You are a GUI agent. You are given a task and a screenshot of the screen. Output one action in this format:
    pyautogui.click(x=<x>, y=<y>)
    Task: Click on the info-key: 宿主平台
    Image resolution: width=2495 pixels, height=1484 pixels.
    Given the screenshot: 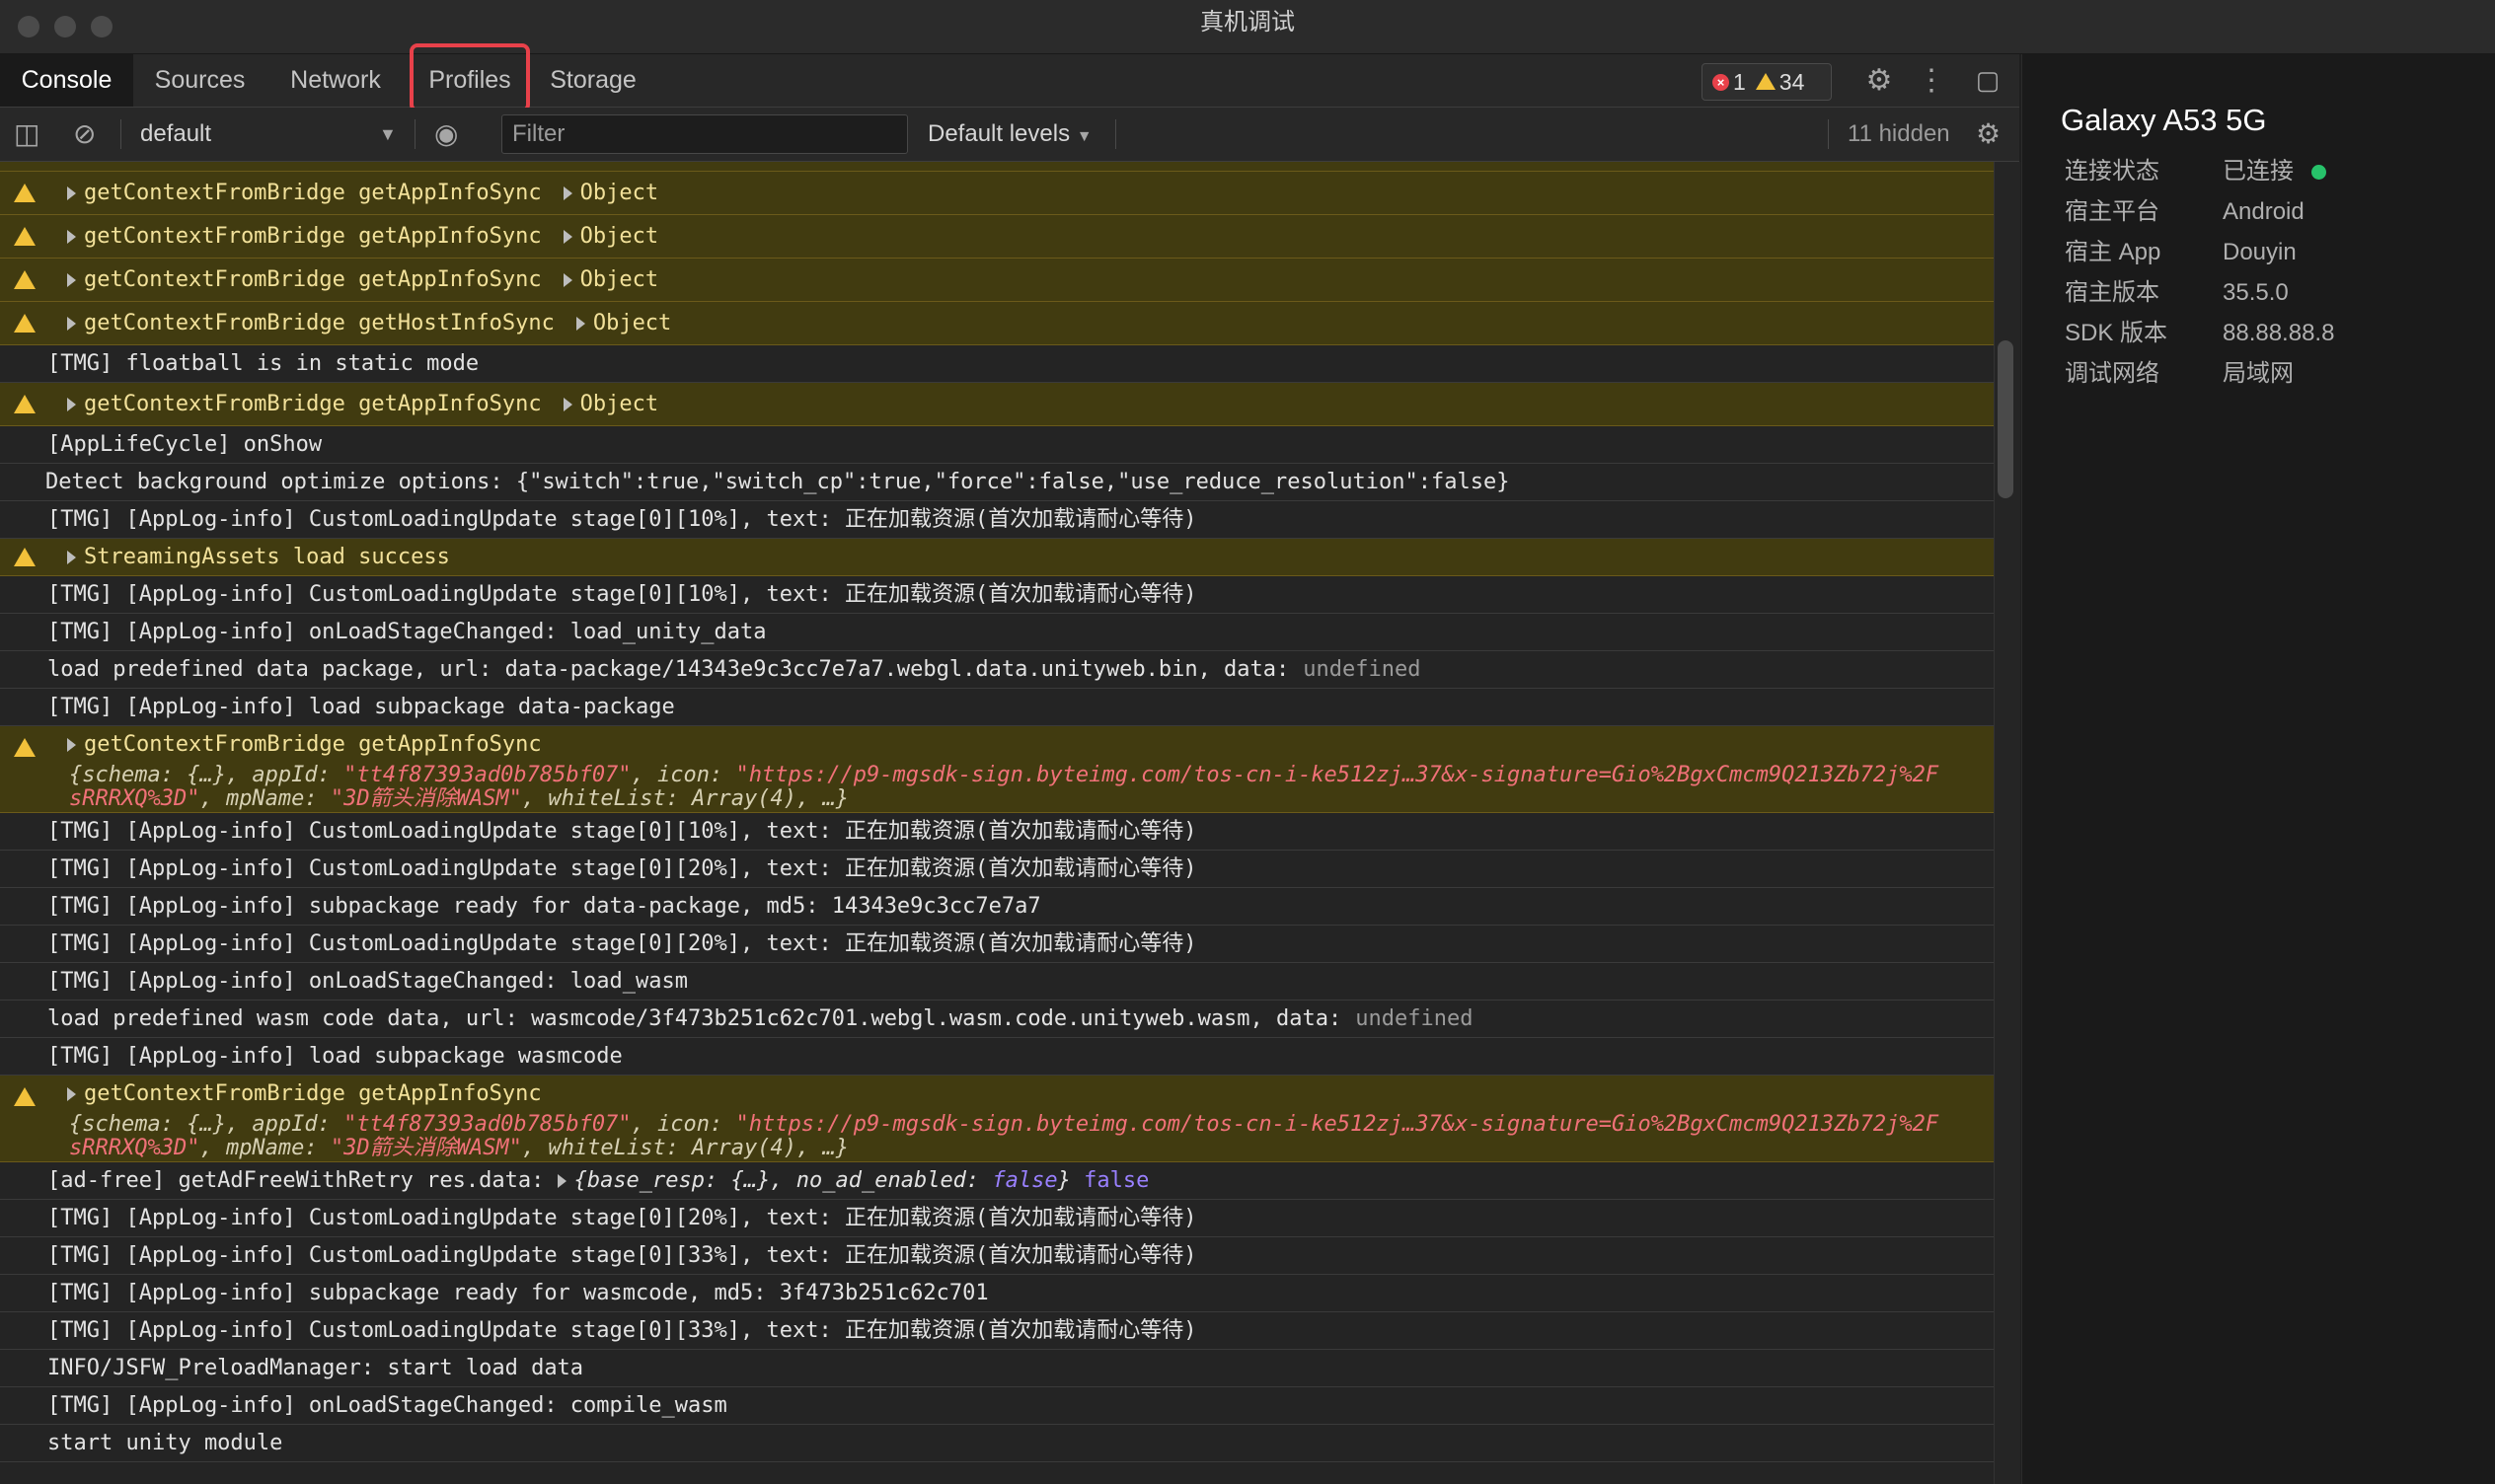 What is the action you would take?
    pyautogui.click(x=2112, y=211)
    